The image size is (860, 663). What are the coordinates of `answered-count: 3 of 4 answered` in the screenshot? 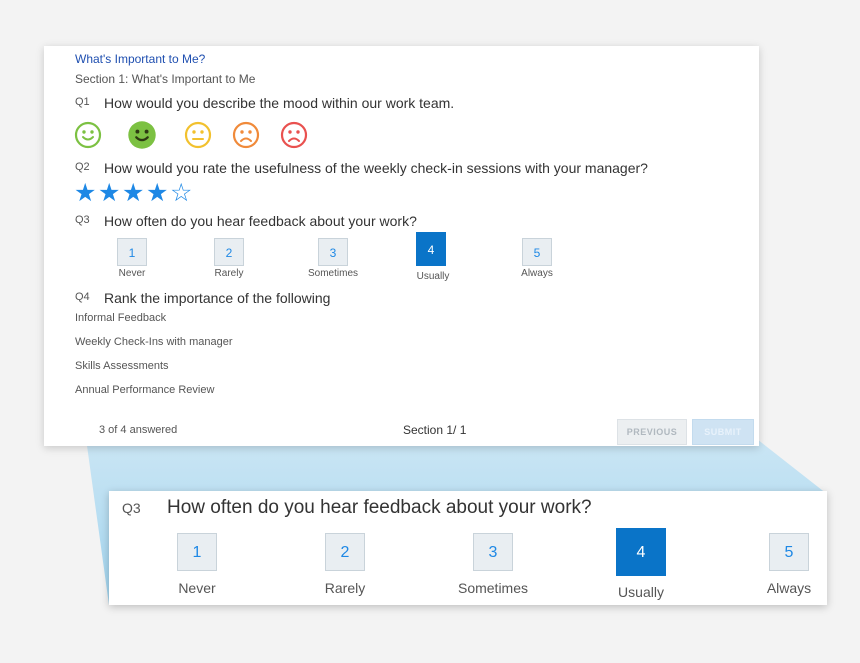 It's located at (138, 430).